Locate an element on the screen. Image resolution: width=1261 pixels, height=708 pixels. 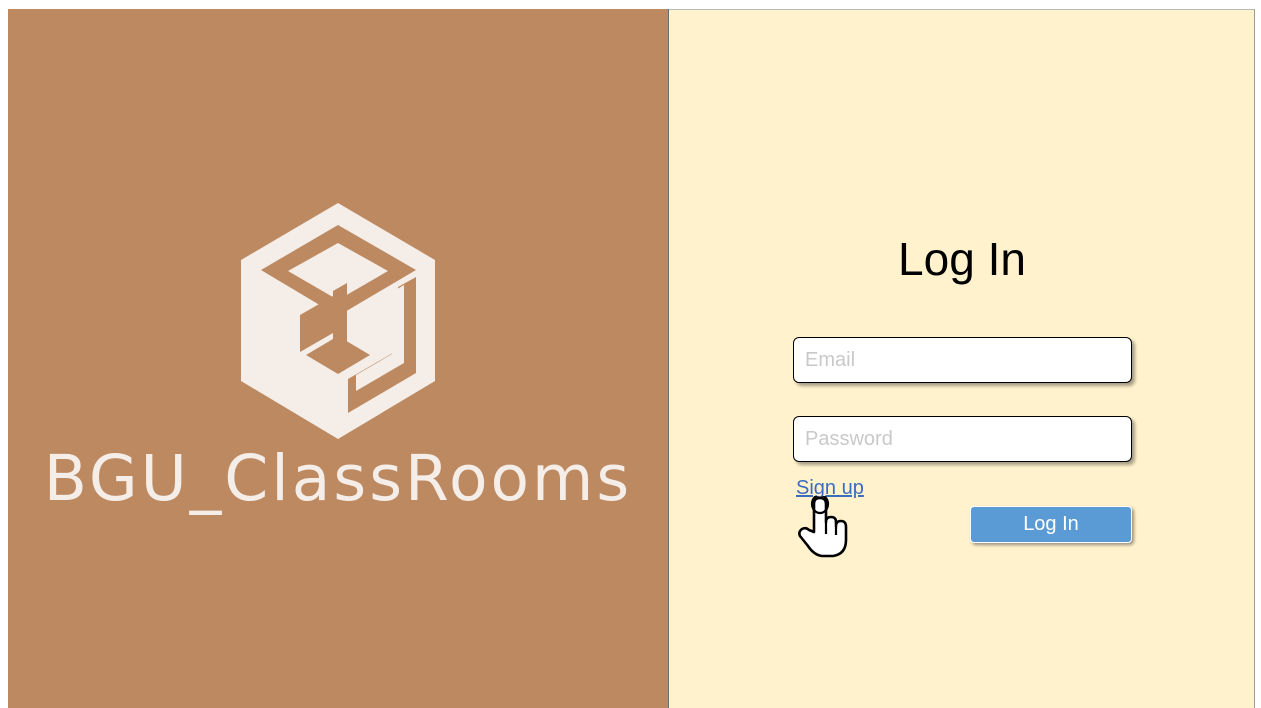
password-field is located at coordinates (962, 439).